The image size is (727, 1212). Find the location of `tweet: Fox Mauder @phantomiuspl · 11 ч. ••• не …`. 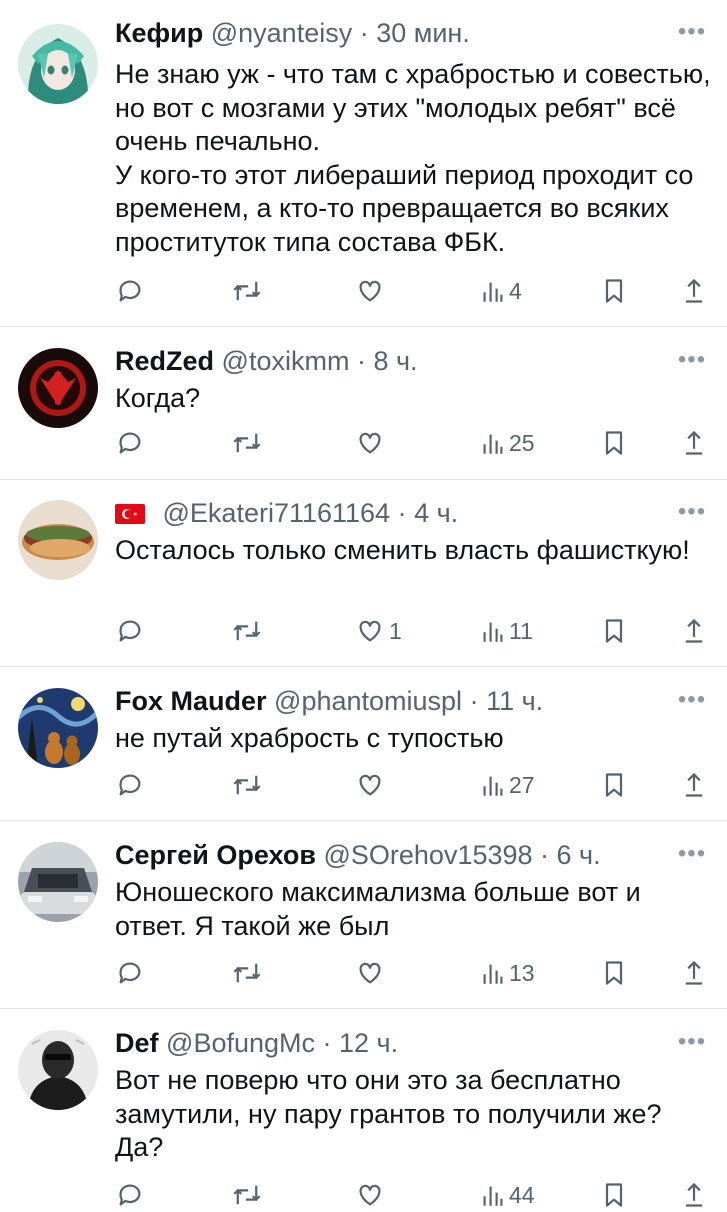

tweet: Fox Mauder @phantomiuspl · 11 ч. ••• не … is located at coordinates (363, 752).